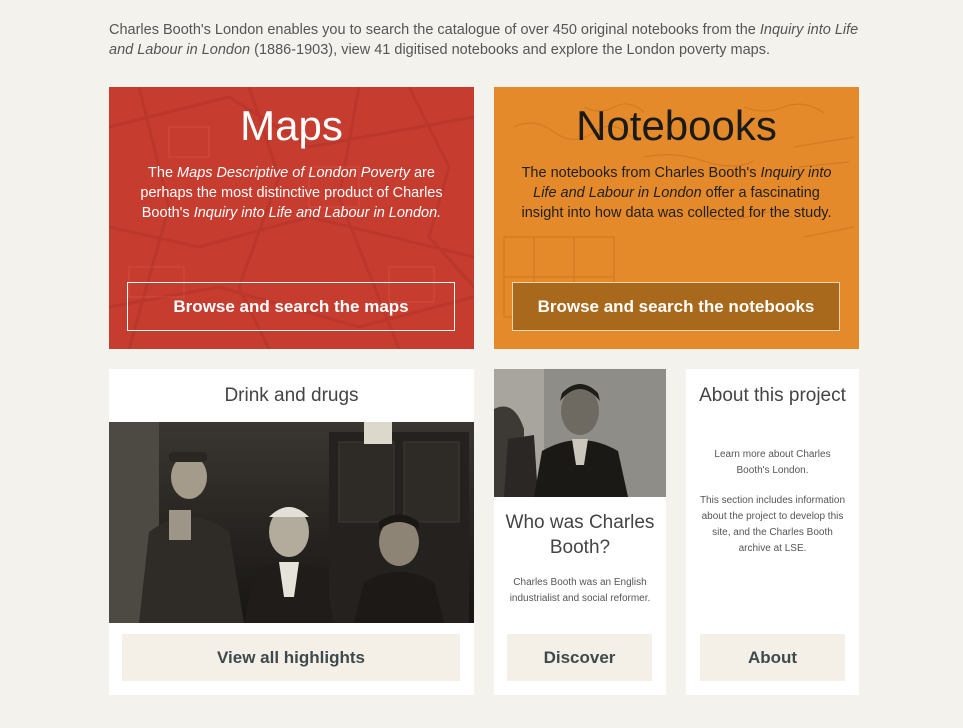  Describe the element at coordinates (641, 173) in the screenshot. I see `notebooks-desc-a: The notebooks from Charles Booth's` at that location.